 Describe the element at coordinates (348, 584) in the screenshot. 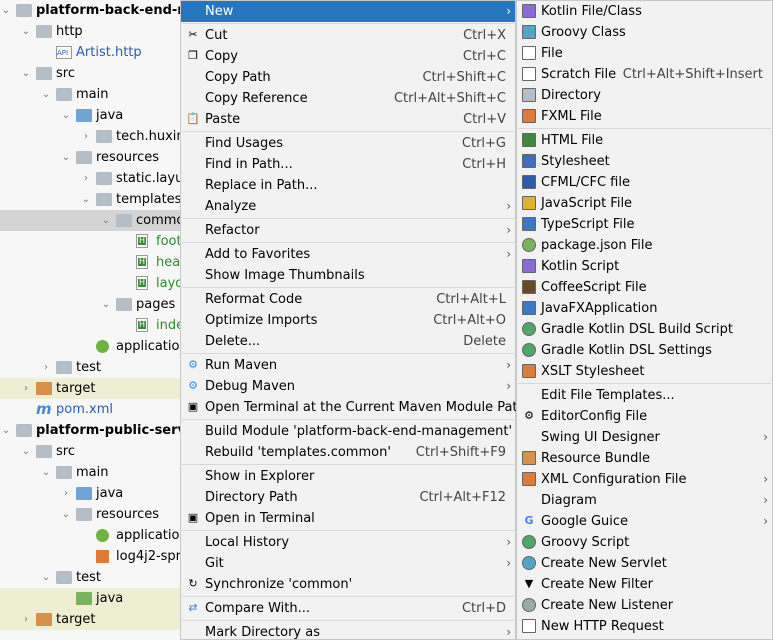

I see `menu-item: ↻ Synchronize 'common'` at that location.